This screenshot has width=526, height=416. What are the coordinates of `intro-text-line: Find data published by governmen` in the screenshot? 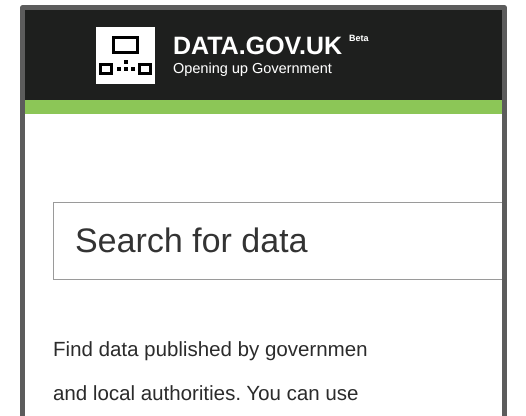 It's located at (211, 350).